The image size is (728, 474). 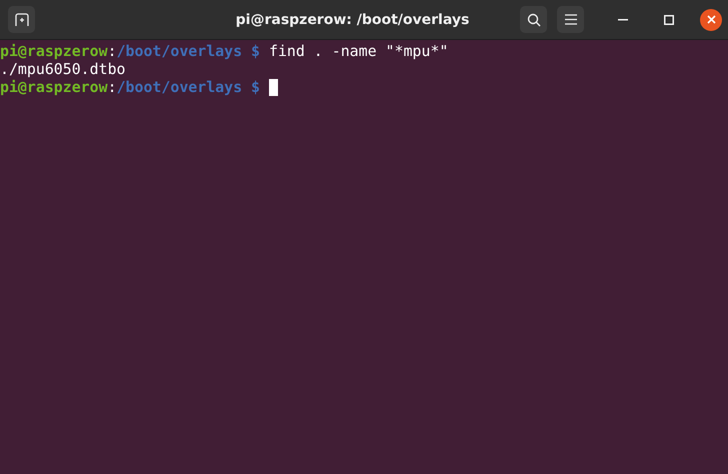 I want to click on close-button, so click(x=711, y=19).